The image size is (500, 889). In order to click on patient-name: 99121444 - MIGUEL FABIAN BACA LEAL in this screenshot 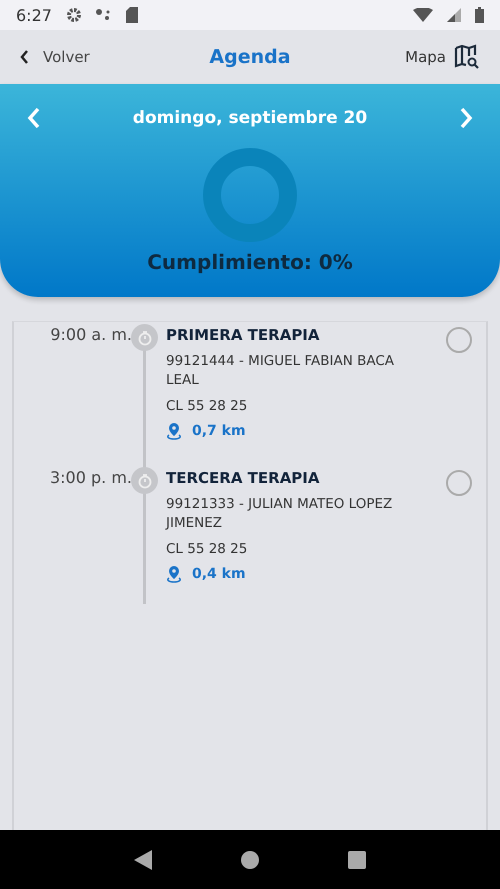, I will do `click(281, 371)`.